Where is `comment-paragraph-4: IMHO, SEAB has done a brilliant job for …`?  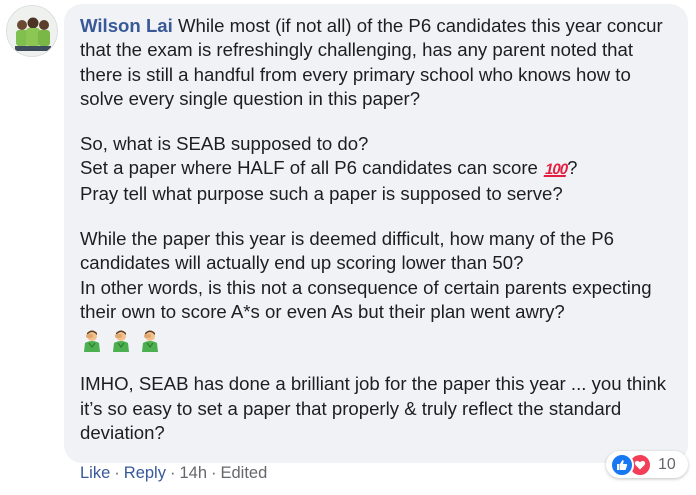
comment-paragraph-4: IMHO, SEAB has done a brilliant job for … is located at coordinates (377, 408).